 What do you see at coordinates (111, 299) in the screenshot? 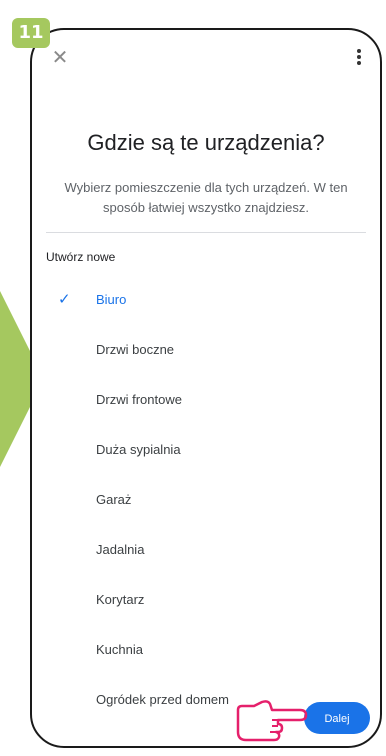
I see `room-label: Biuro` at bounding box center [111, 299].